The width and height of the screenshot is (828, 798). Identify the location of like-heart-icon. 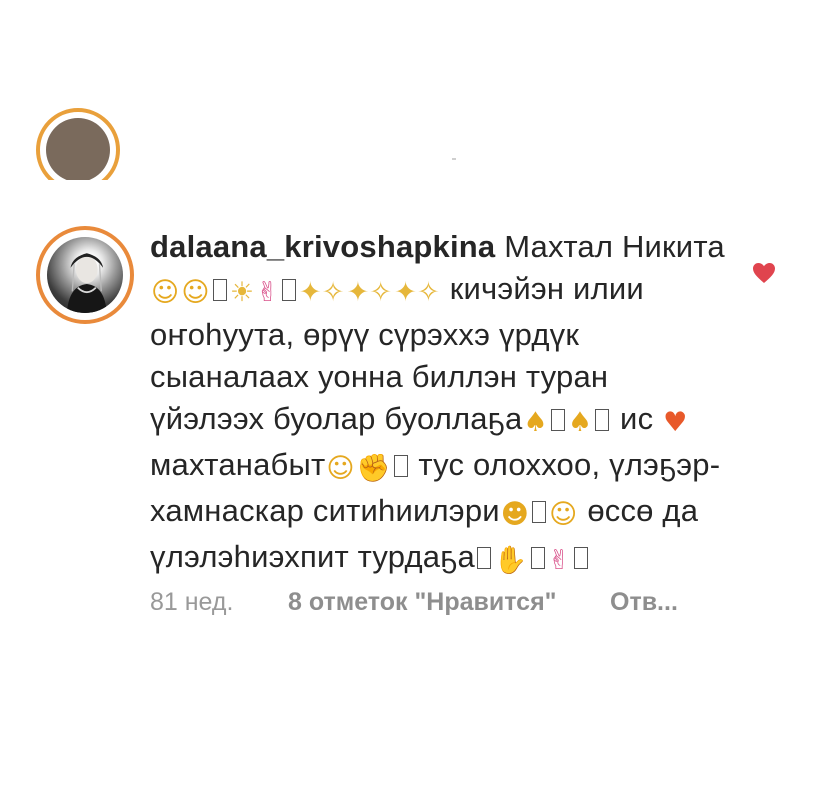
(764, 273).